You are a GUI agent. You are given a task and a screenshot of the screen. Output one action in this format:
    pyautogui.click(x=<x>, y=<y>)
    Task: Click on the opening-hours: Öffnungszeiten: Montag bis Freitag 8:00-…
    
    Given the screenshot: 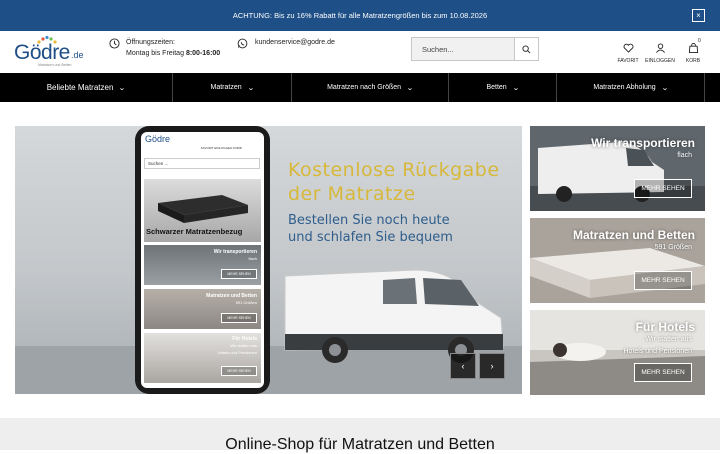 What is the action you would take?
    pyautogui.click(x=173, y=48)
    